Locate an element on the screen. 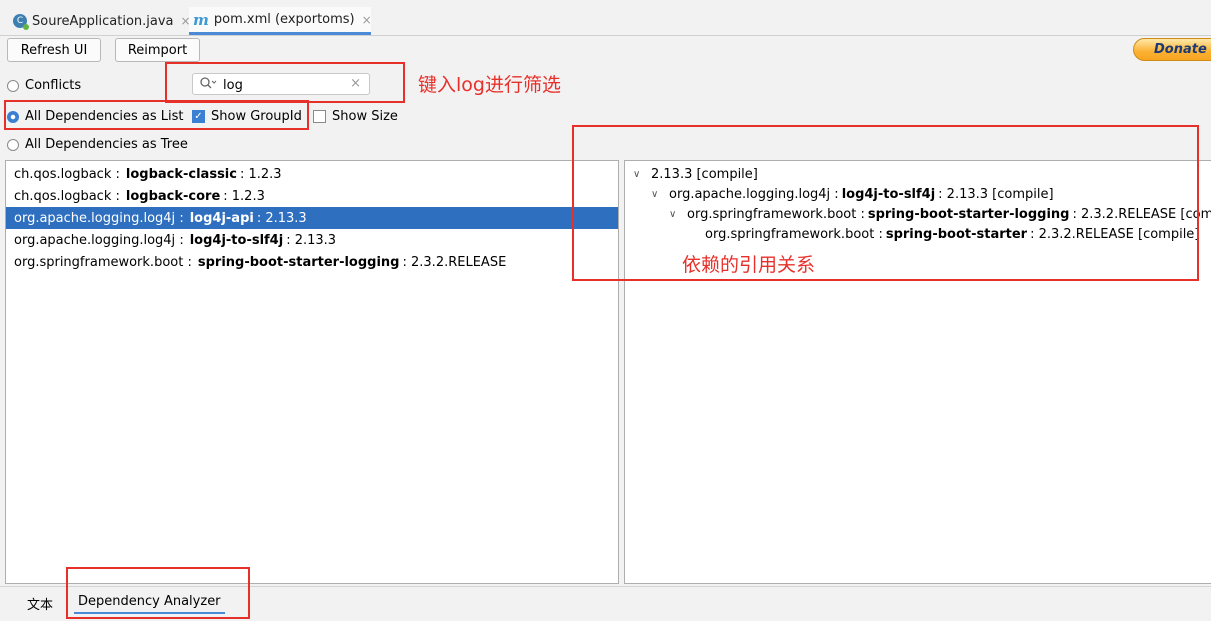 This screenshot has width=1211, height=621. tree-mode-option: All Dependencies as Tree is located at coordinates (97, 144).